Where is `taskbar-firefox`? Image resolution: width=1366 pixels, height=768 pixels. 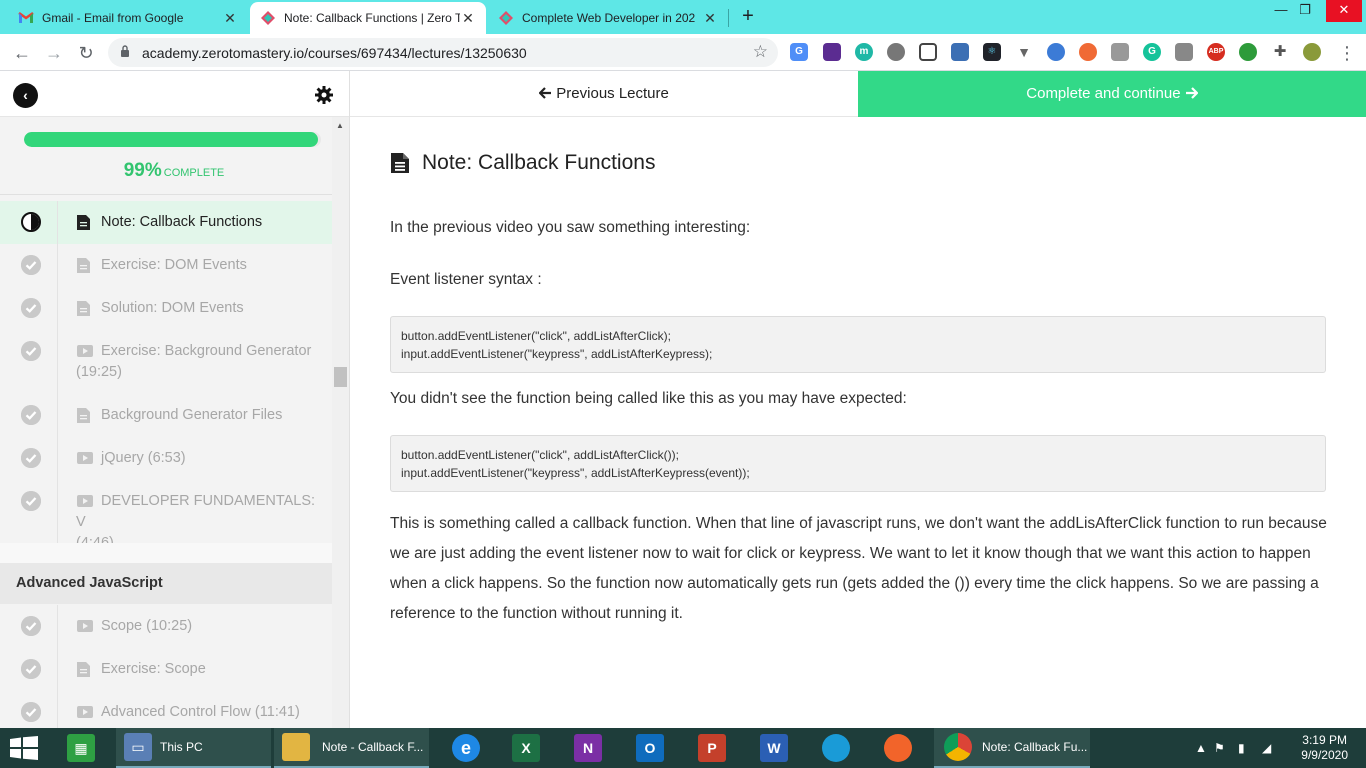
taskbar-firefox is located at coordinates (898, 748).